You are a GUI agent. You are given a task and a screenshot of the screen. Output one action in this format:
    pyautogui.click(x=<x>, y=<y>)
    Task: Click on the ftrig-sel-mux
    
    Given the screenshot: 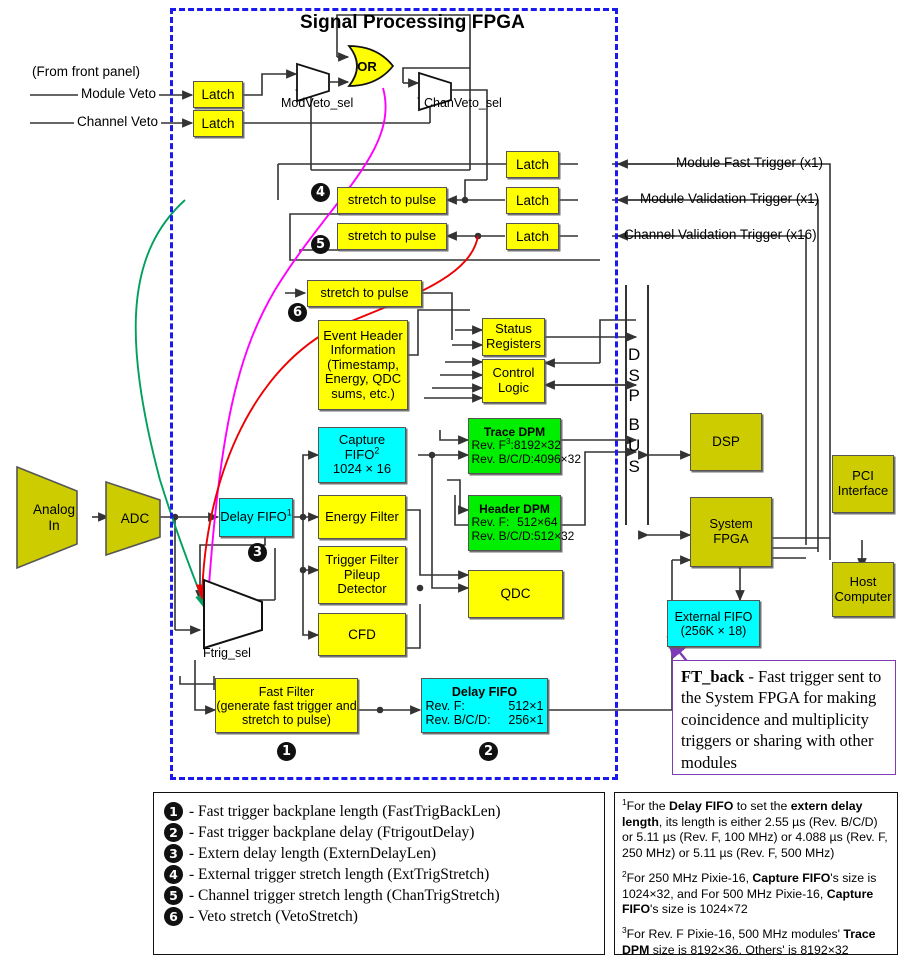 What is the action you would take?
    pyautogui.click(x=234, y=614)
    